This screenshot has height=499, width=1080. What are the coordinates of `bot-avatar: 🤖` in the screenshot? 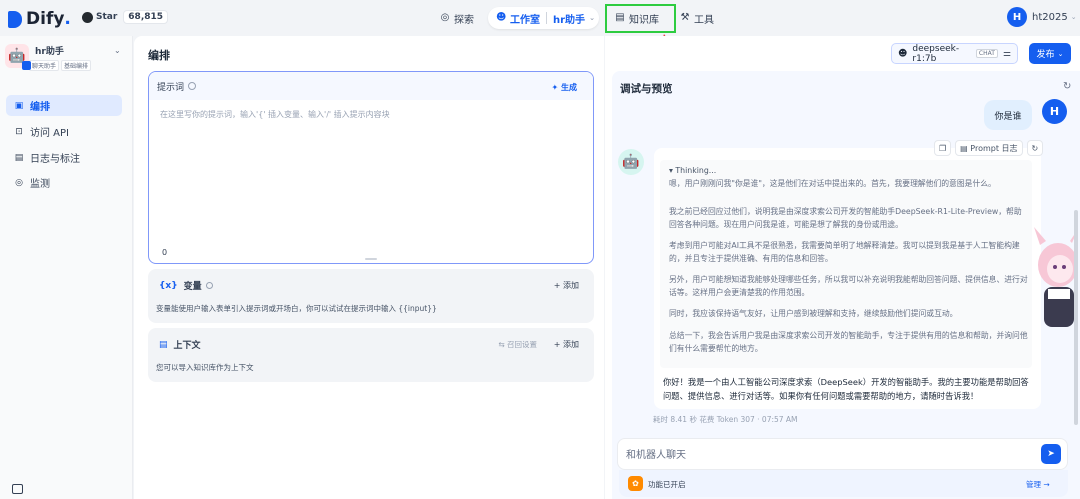 It's located at (631, 162).